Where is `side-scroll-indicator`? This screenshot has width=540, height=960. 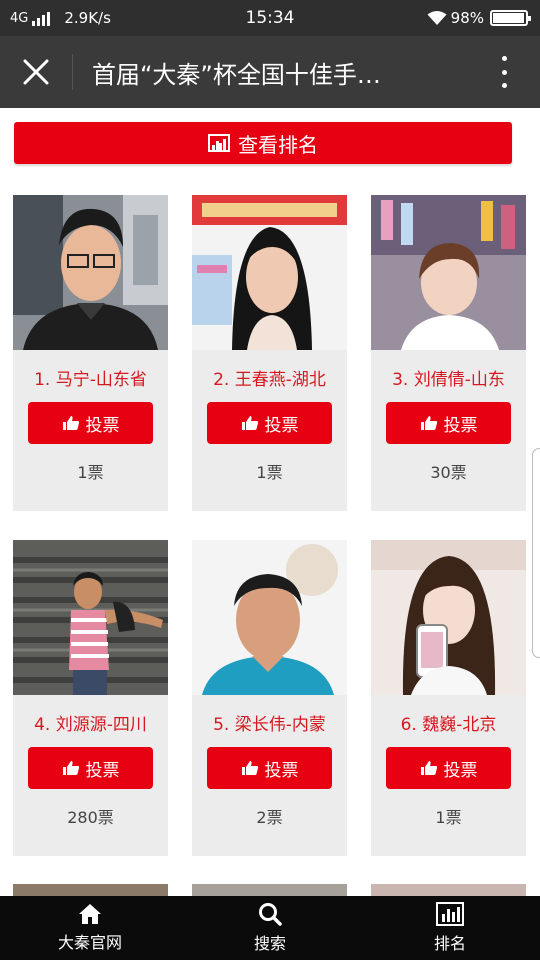
side-scroll-indicator is located at coordinates (536, 553).